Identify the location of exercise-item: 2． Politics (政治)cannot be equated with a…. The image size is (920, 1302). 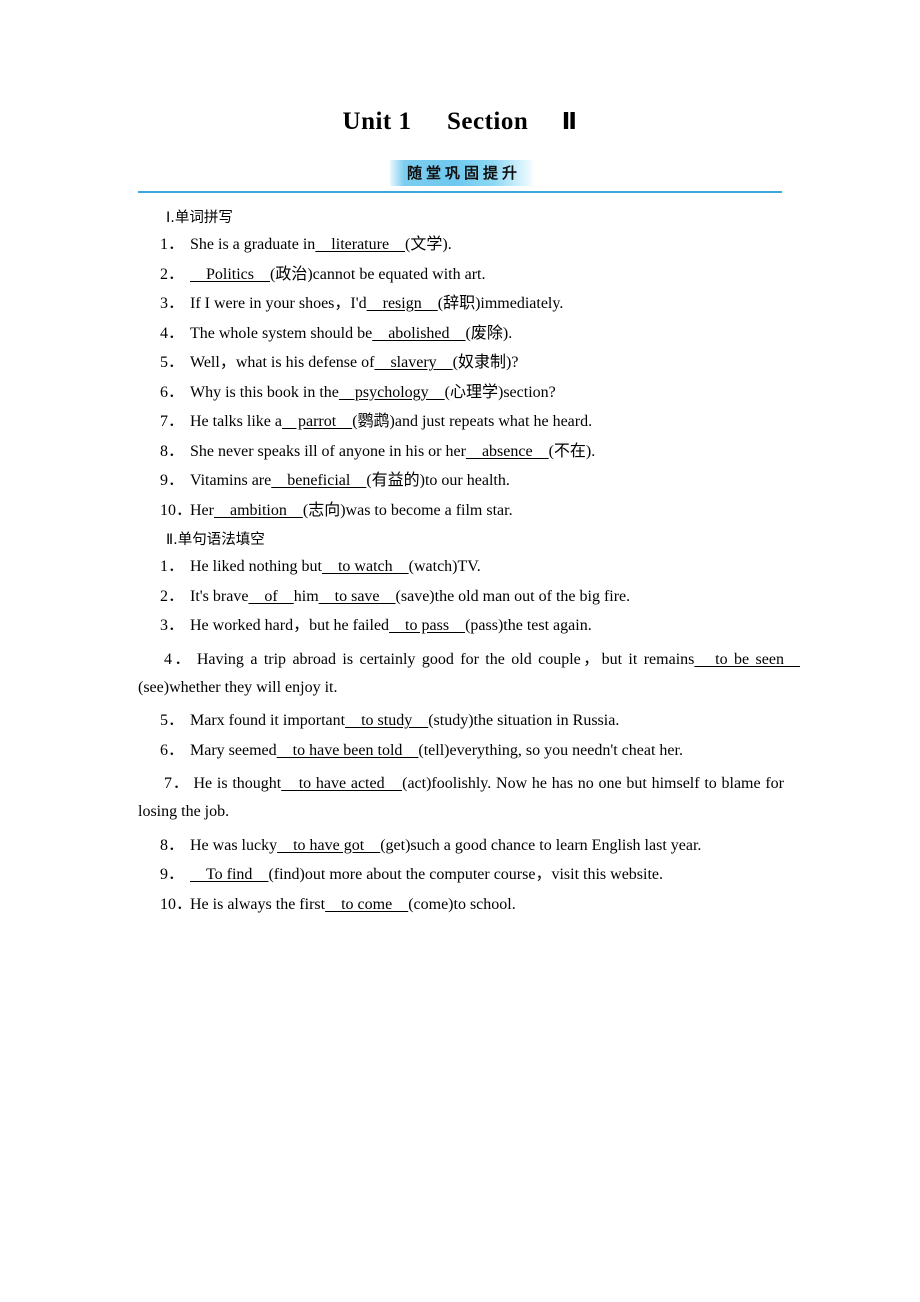
(461, 275).